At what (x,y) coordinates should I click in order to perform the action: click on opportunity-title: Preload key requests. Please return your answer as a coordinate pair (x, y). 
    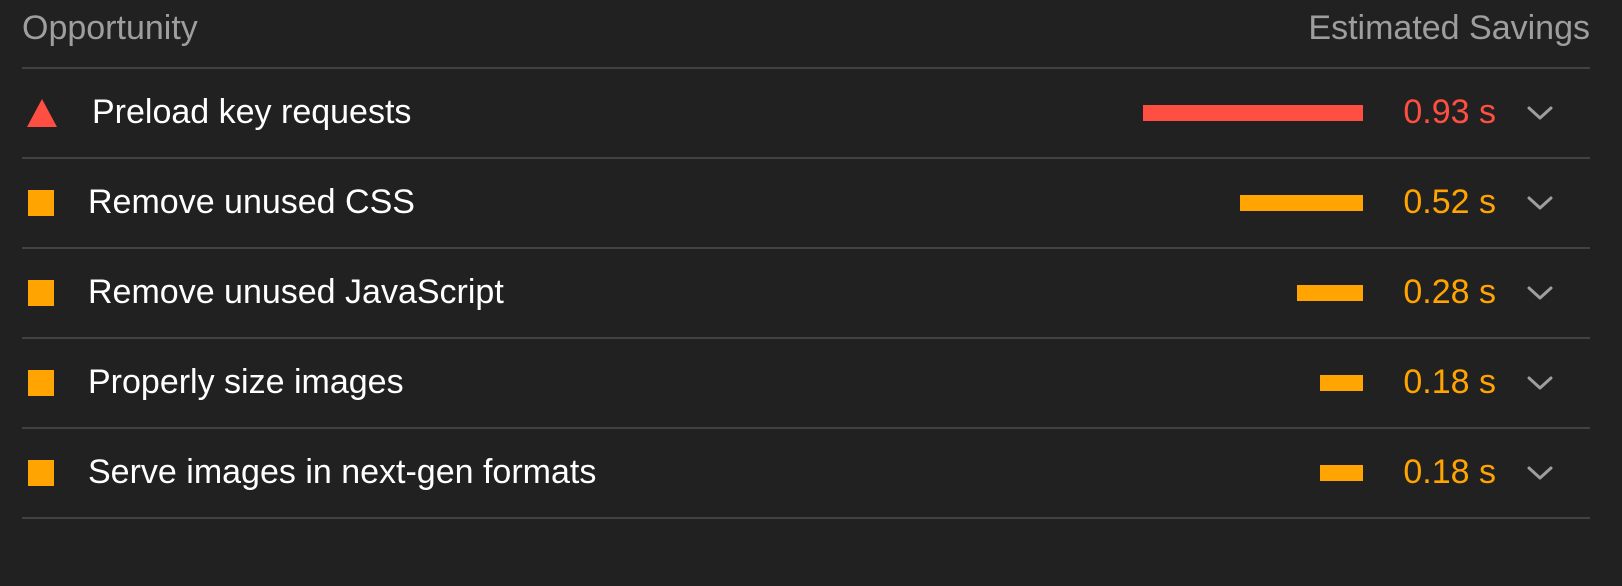
    Looking at the image, I should click on (252, 112).